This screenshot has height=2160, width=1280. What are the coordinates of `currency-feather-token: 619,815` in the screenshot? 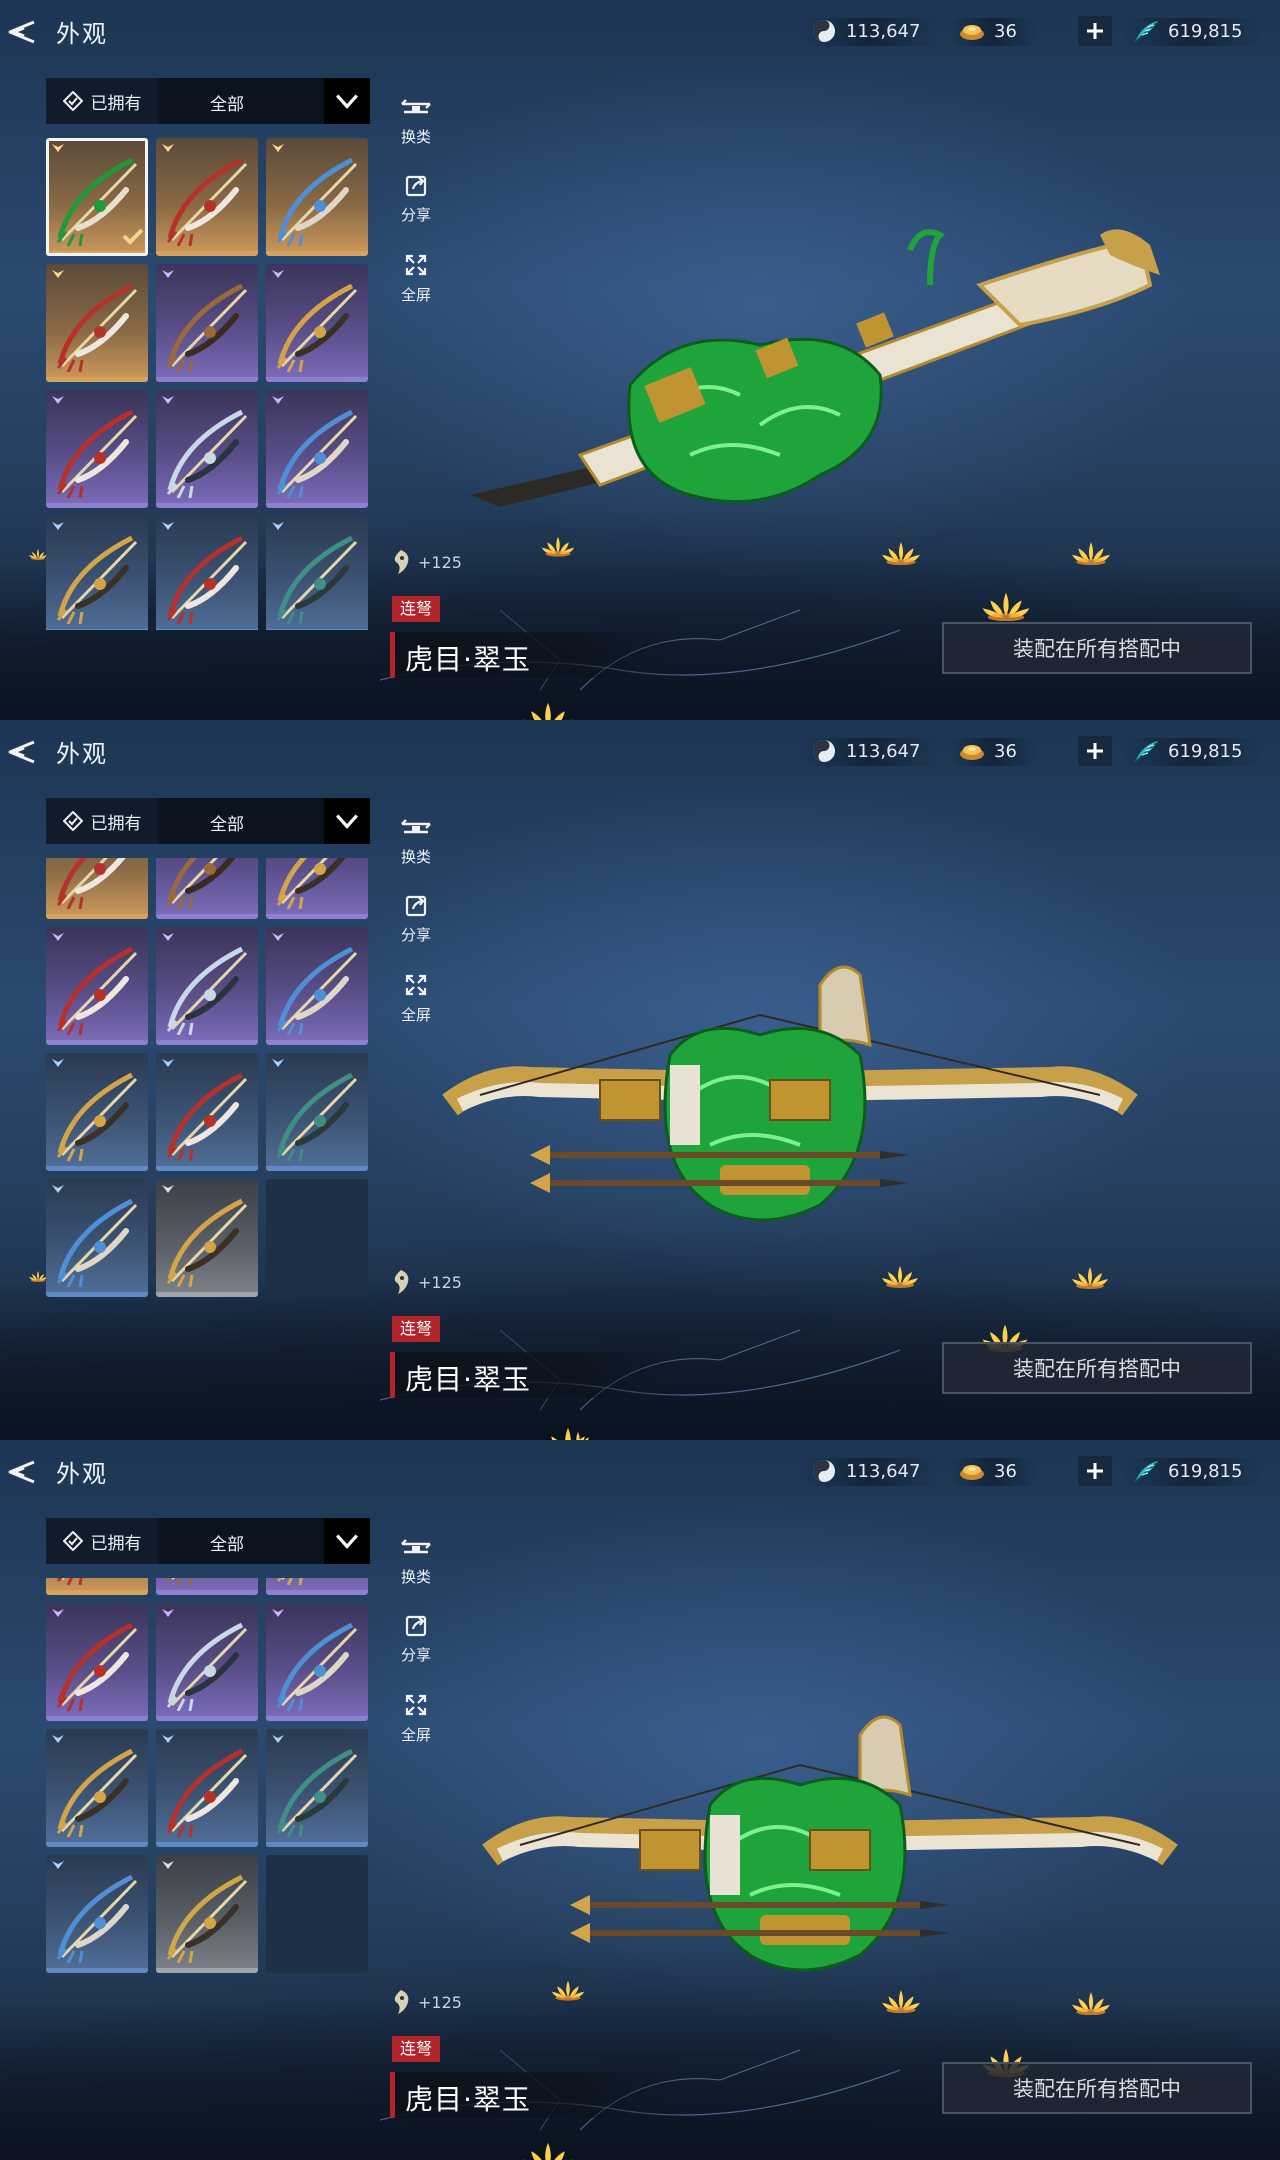 It's located at (1187, 31).